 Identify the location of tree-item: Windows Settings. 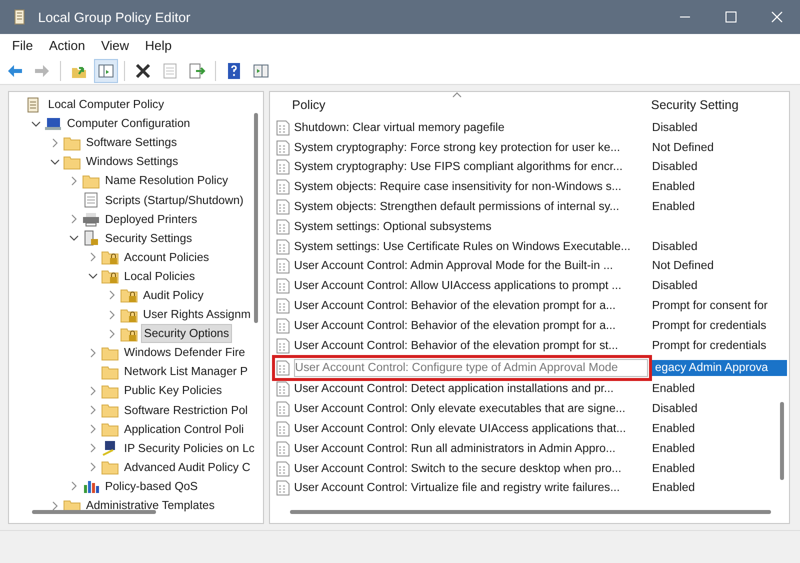
(132, 161).